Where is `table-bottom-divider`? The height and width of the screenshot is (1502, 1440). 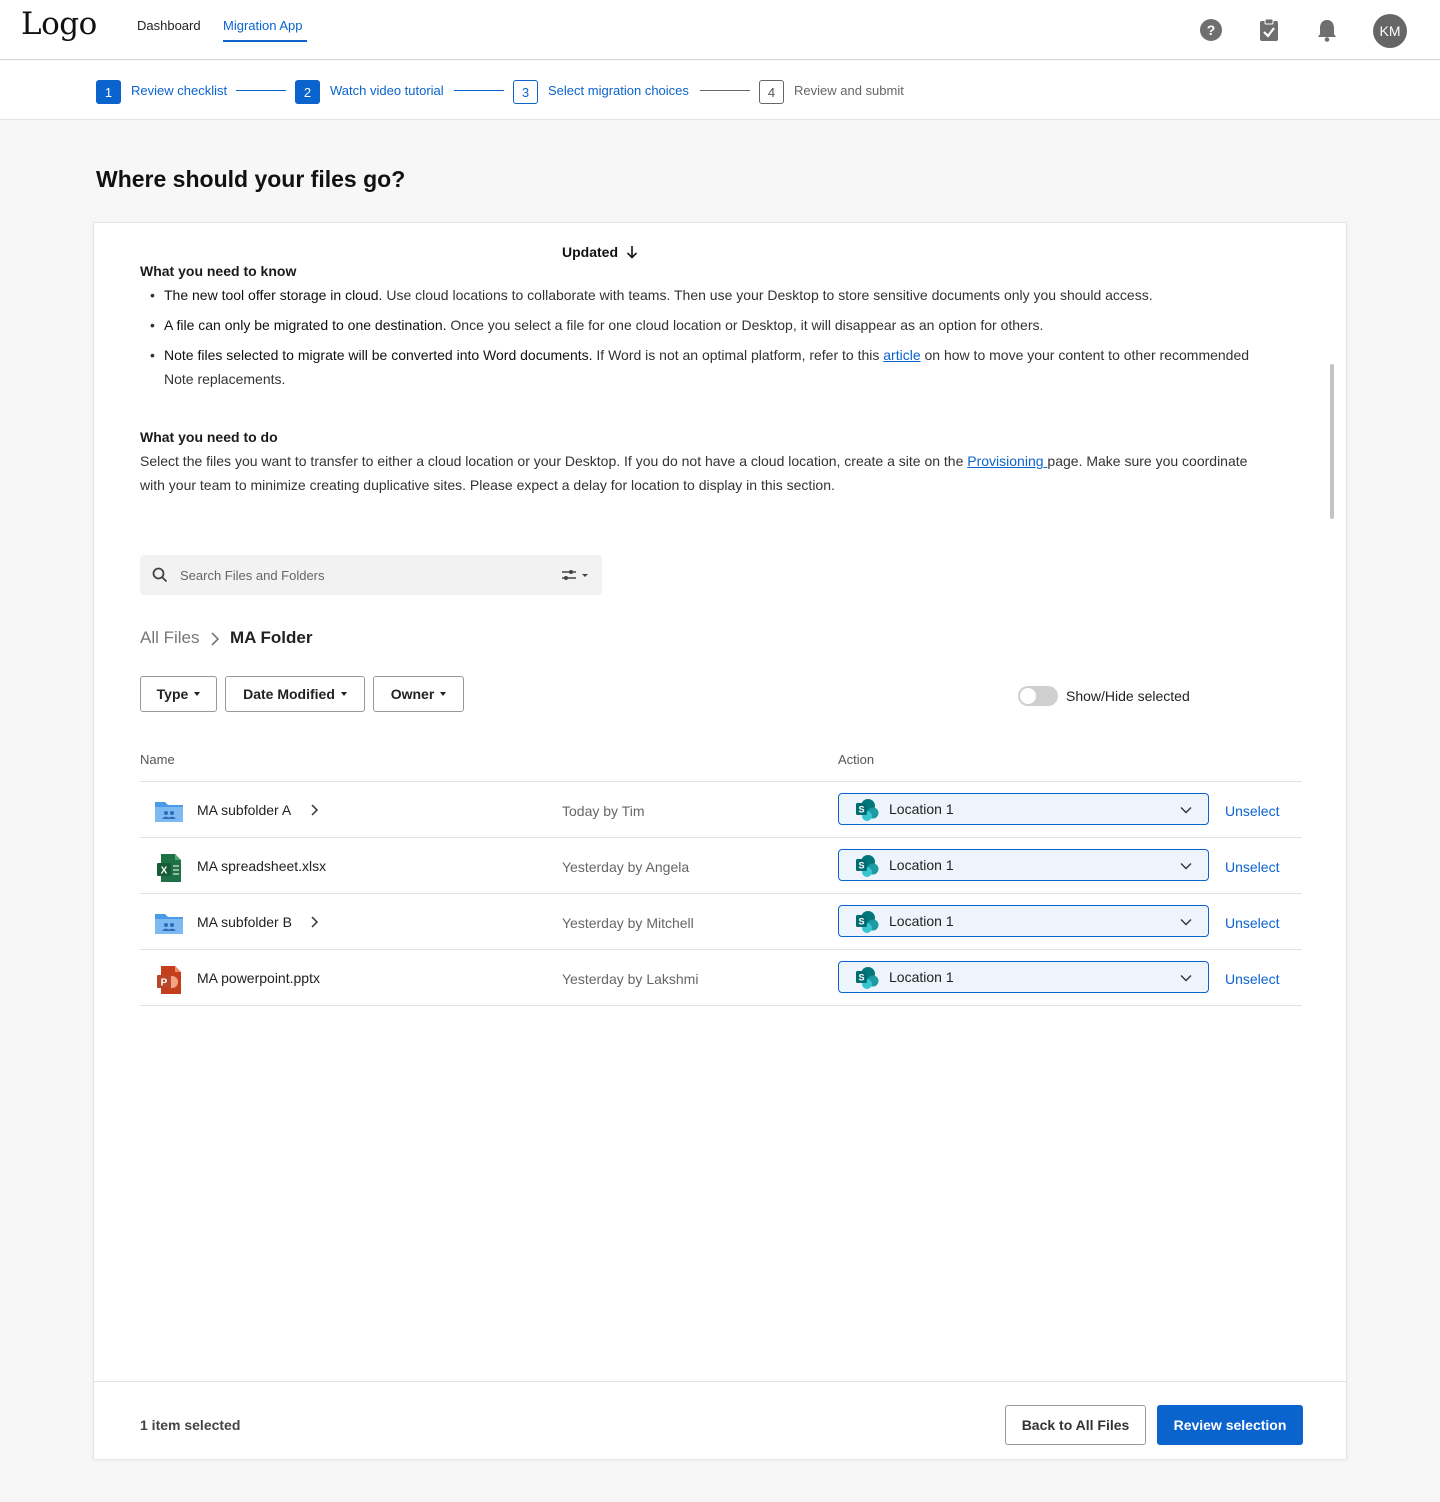
table-bottom-divider is located at coordinates (721, 1005).